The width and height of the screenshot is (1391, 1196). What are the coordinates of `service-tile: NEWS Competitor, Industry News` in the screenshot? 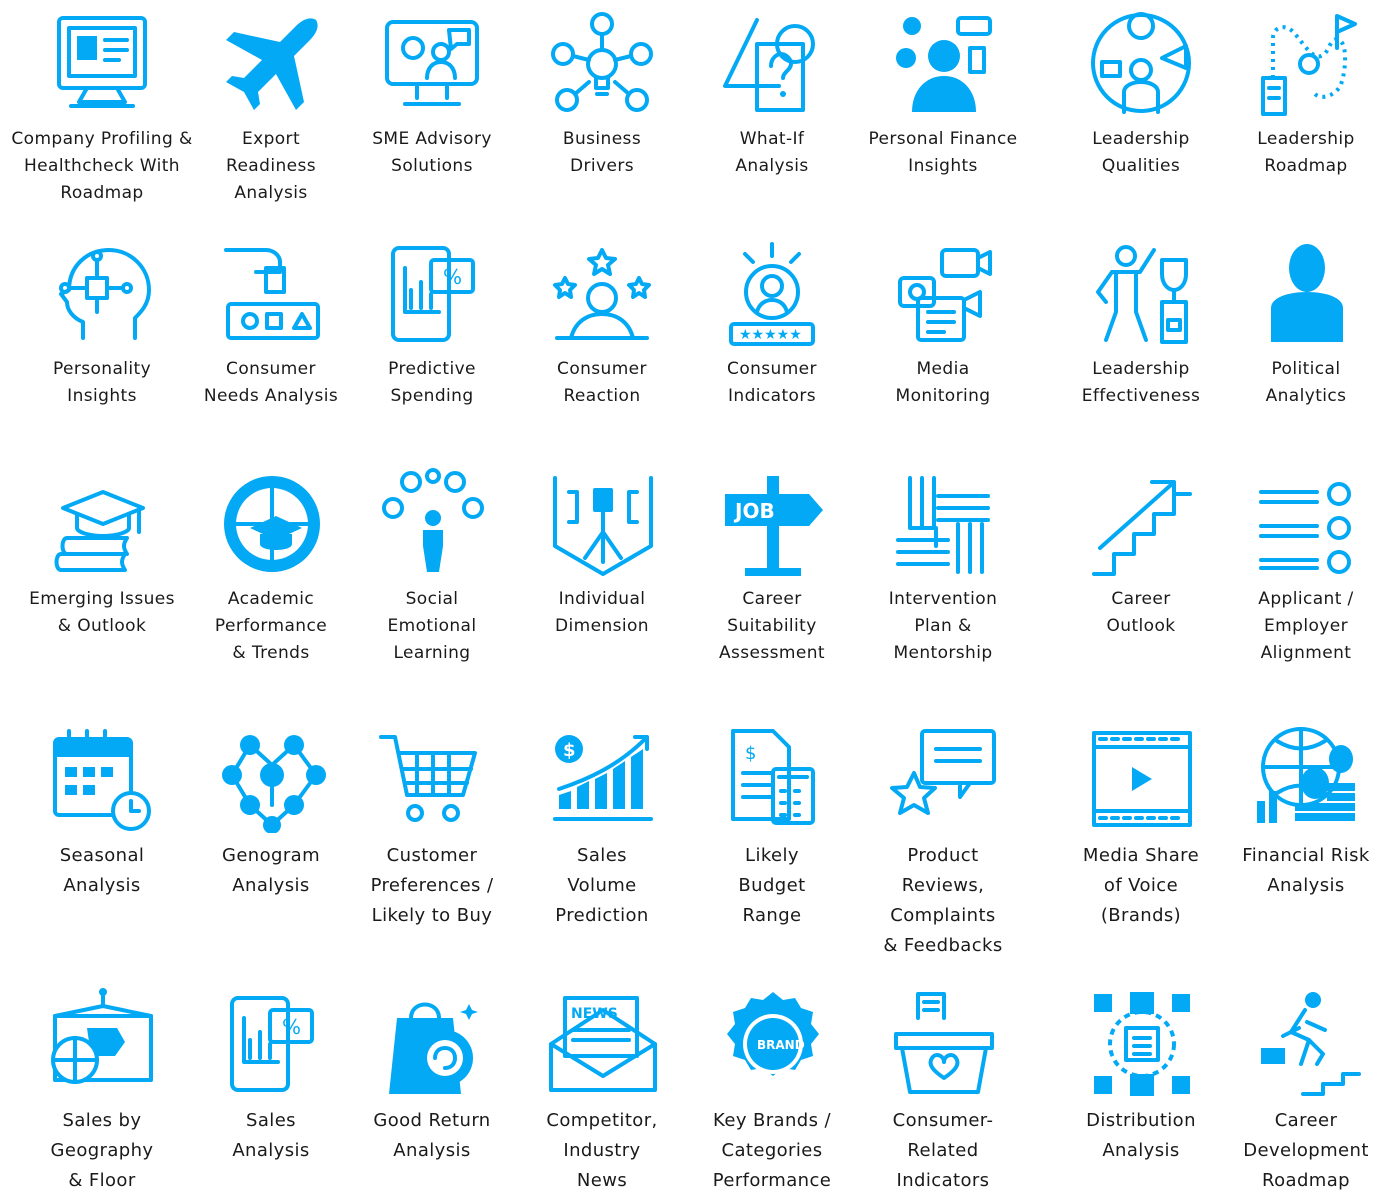 It's located at (602, 1092).